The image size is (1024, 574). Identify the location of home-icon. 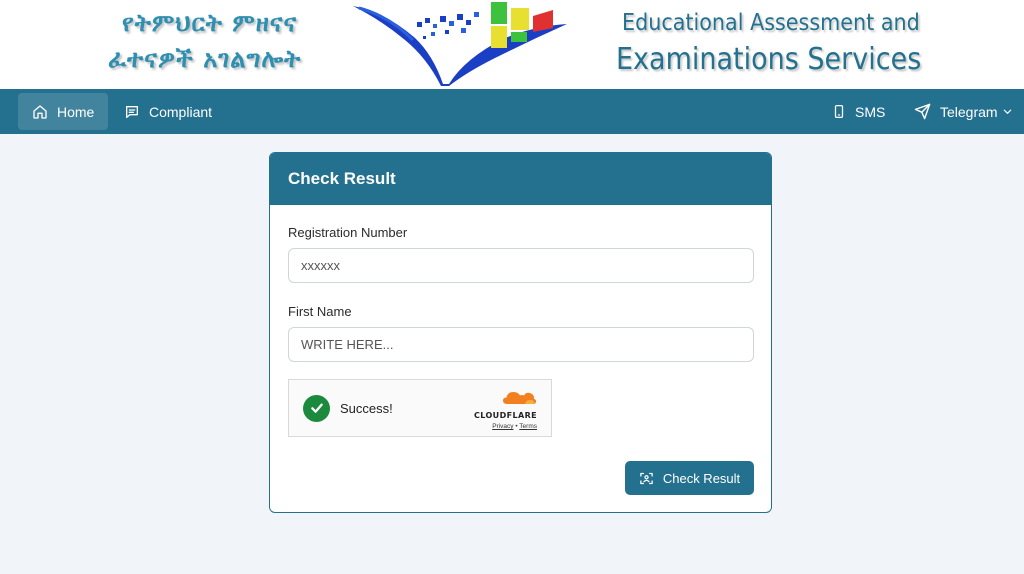
(40, 111).